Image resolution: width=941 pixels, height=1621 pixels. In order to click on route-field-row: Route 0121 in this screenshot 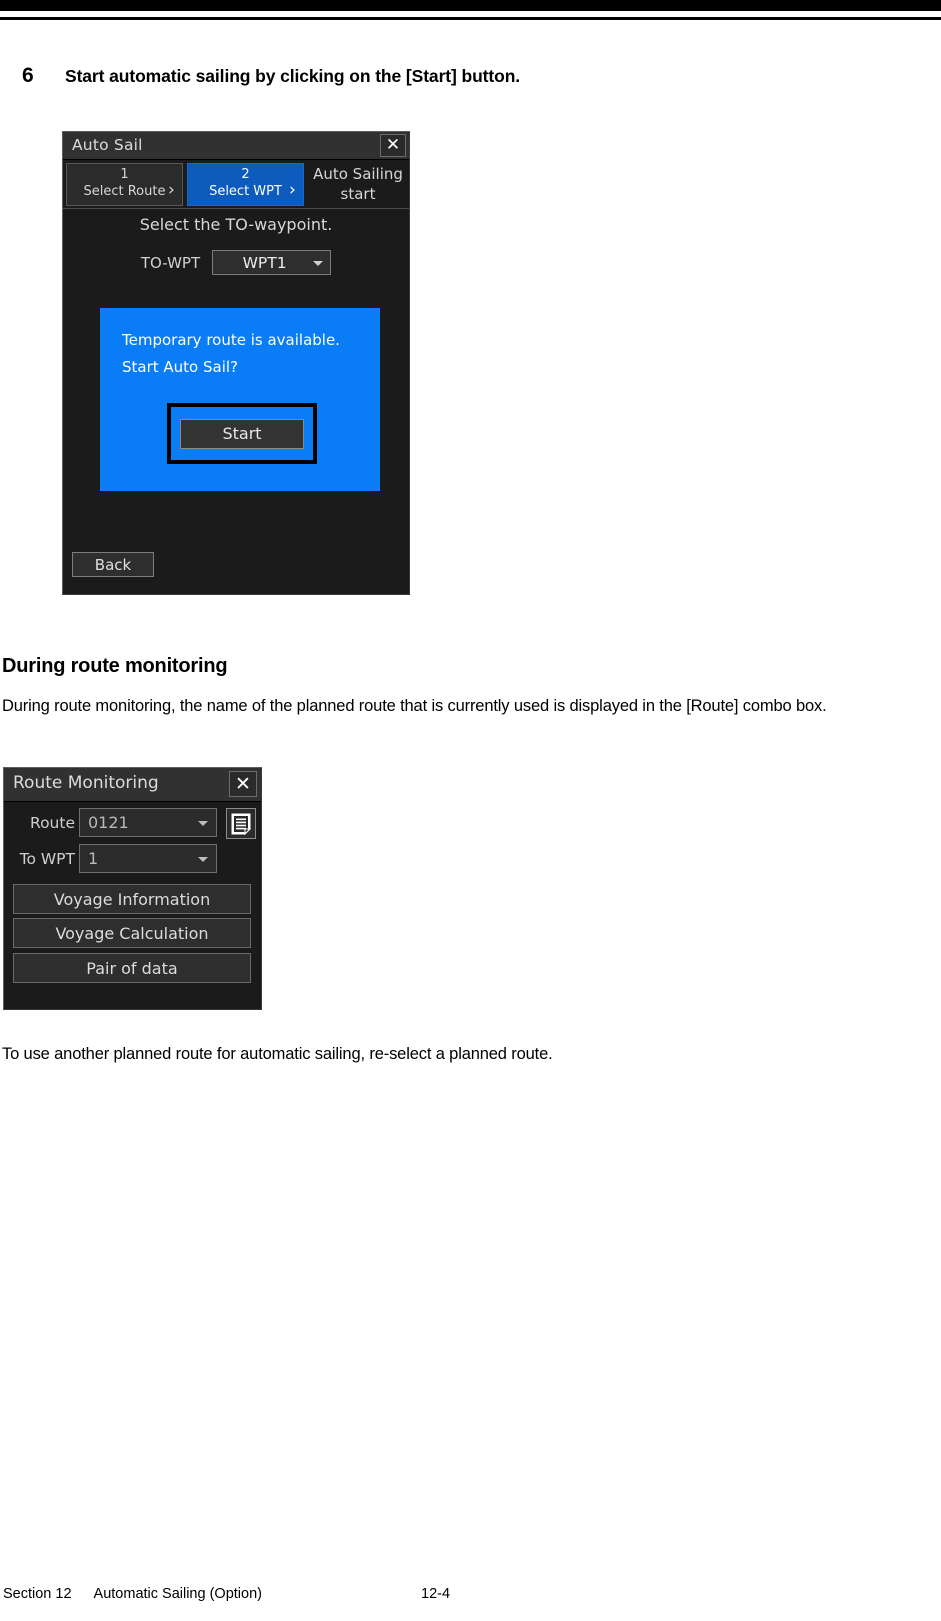, I will do `click(115, 822)`.